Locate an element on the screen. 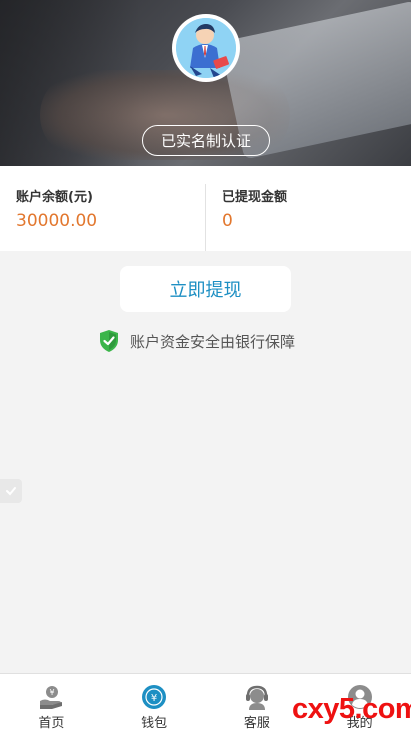 This screenshot has height=731, width=411. tab-wallet: ¥ 钱包 is located at coordinates (154, 702).